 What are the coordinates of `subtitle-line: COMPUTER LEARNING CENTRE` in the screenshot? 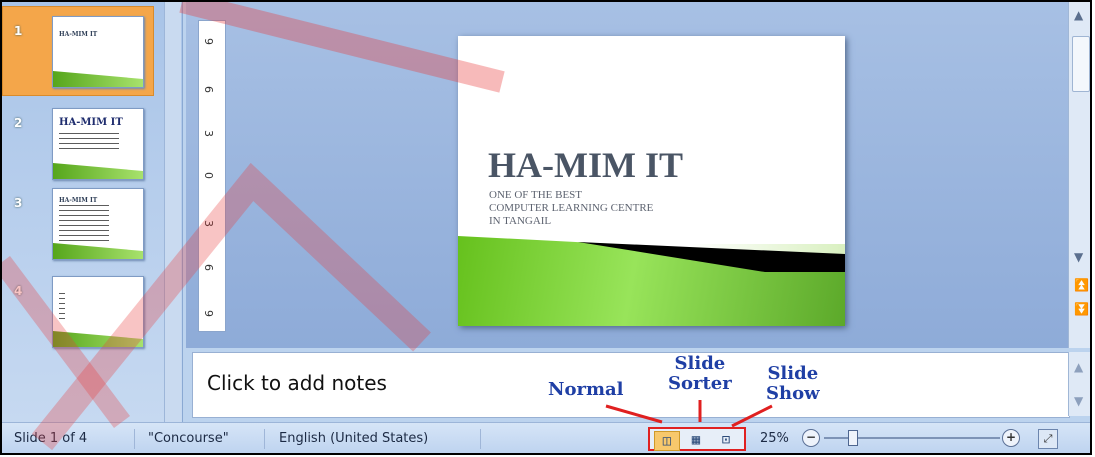 It's located at (571, 208).